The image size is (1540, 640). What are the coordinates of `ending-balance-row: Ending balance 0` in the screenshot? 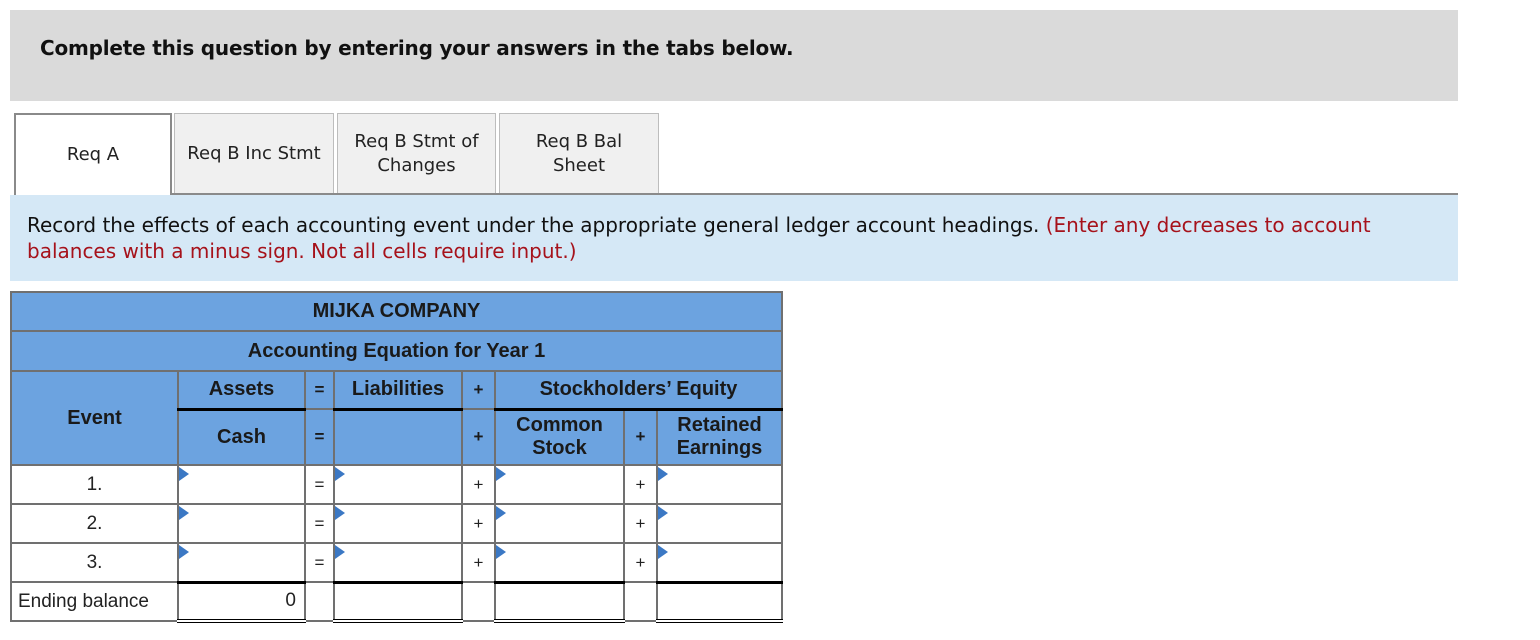 It's located at (396, 601).